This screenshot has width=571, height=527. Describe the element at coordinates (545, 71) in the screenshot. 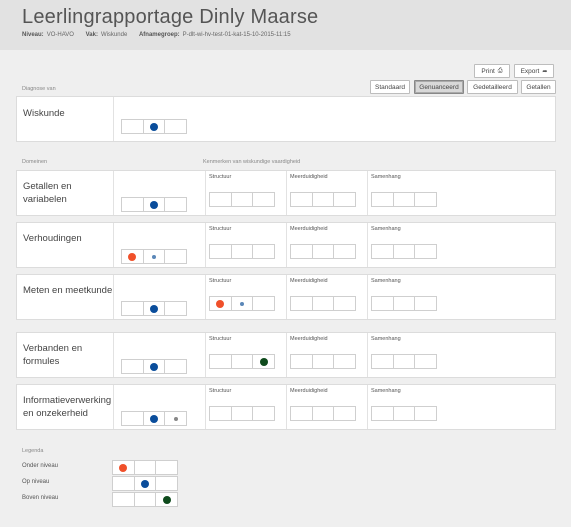

I see `export-icon: ➦` at that location.